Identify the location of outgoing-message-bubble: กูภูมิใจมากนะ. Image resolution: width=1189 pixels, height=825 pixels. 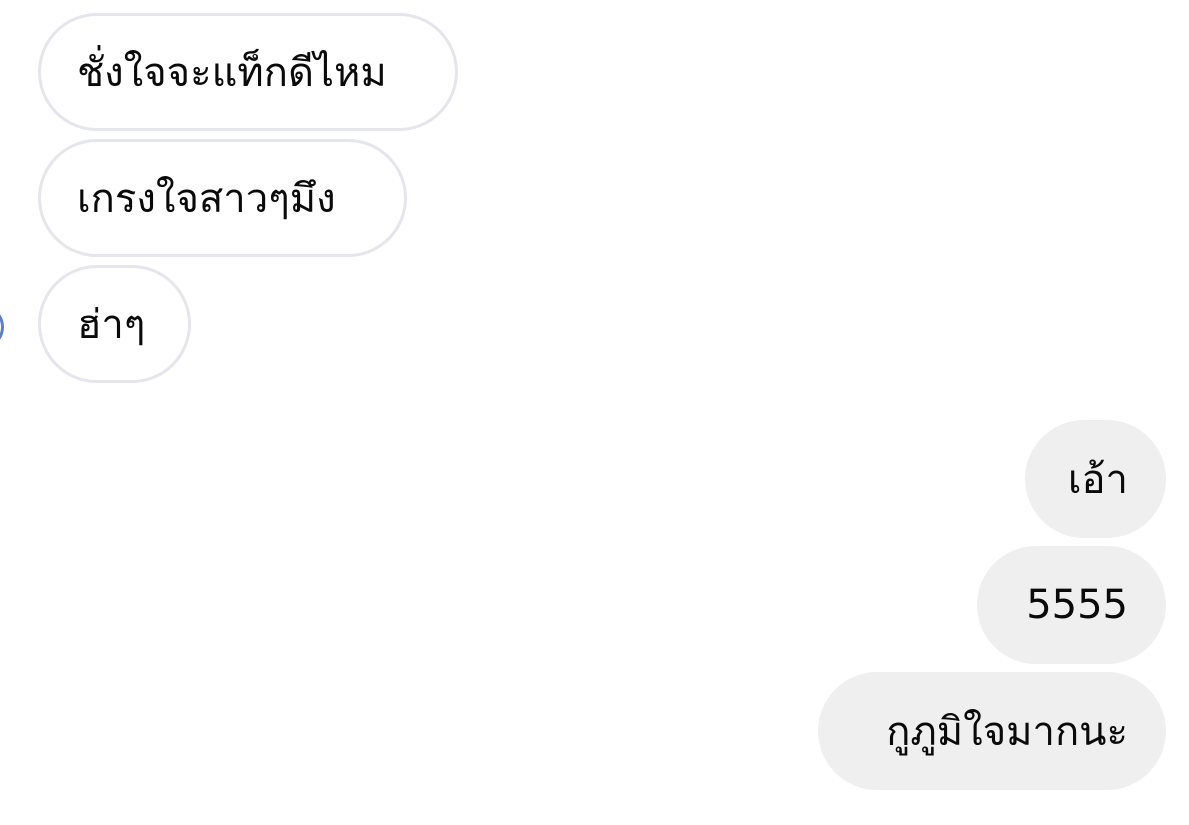
(992, 731).